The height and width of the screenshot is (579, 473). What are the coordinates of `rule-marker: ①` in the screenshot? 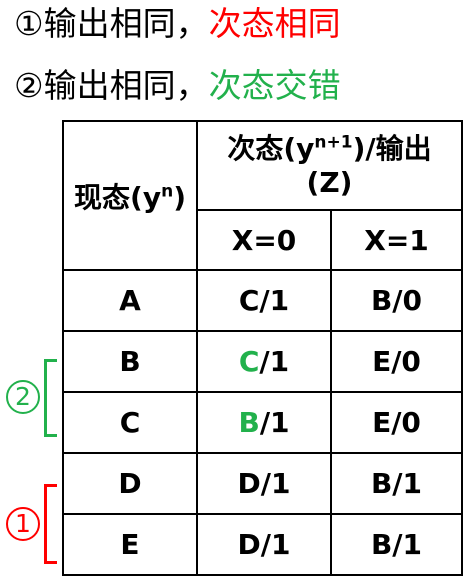 It's located at (29, 23).